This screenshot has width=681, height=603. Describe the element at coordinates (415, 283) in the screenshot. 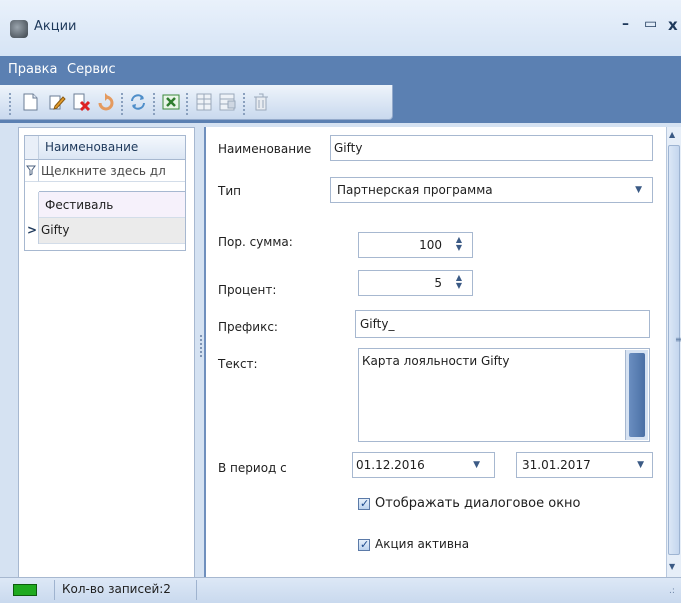

I see `percent-spinner: 5 ▲ ▼` at that location.